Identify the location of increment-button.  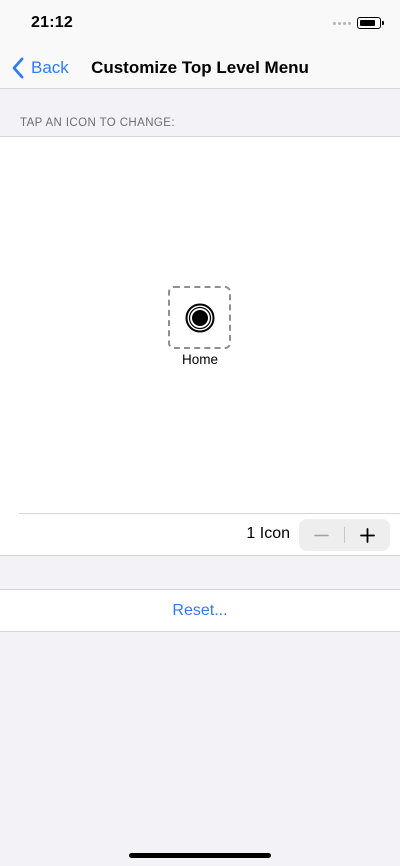
(367, 535).